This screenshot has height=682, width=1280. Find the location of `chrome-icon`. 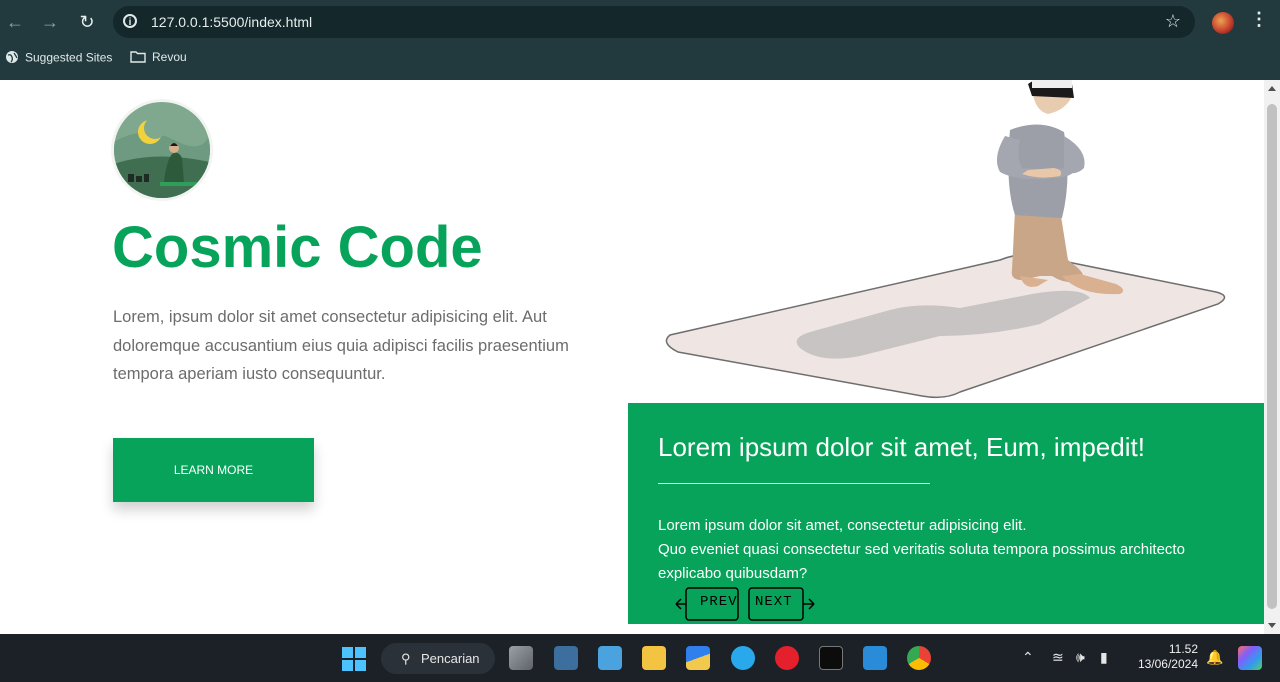

chrome-icon is located at coordinates (919, 658).